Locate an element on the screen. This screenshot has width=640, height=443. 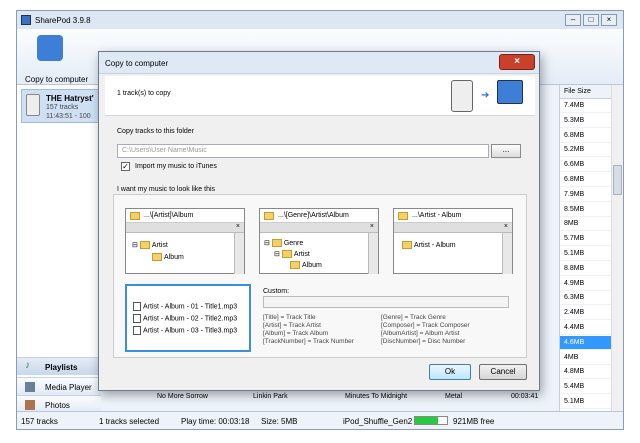
legend-item: [DiscNumber] = Disc Number is located at coordinates (423, 341).